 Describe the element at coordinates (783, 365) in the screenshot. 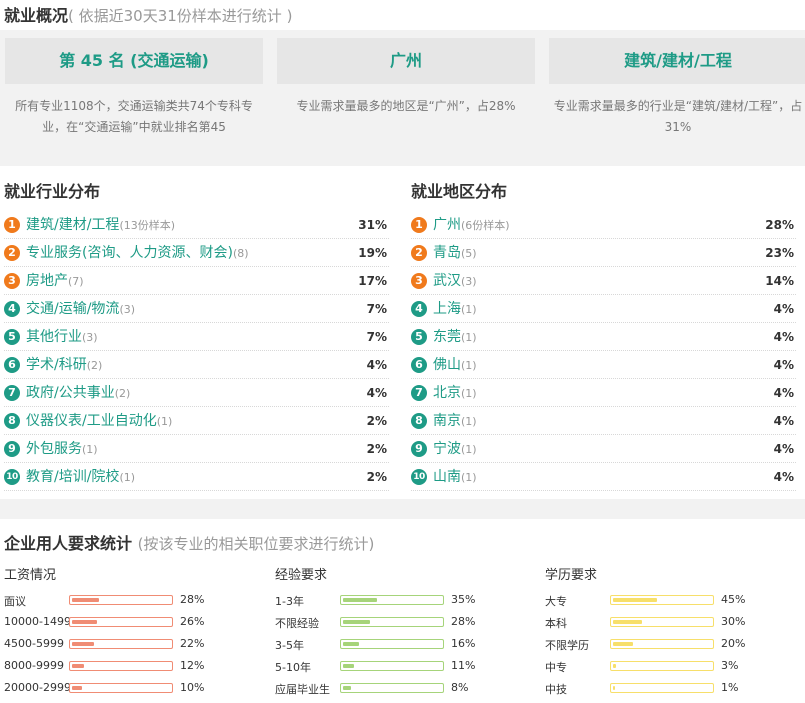

I see `region-percentage: 4%` at that location.